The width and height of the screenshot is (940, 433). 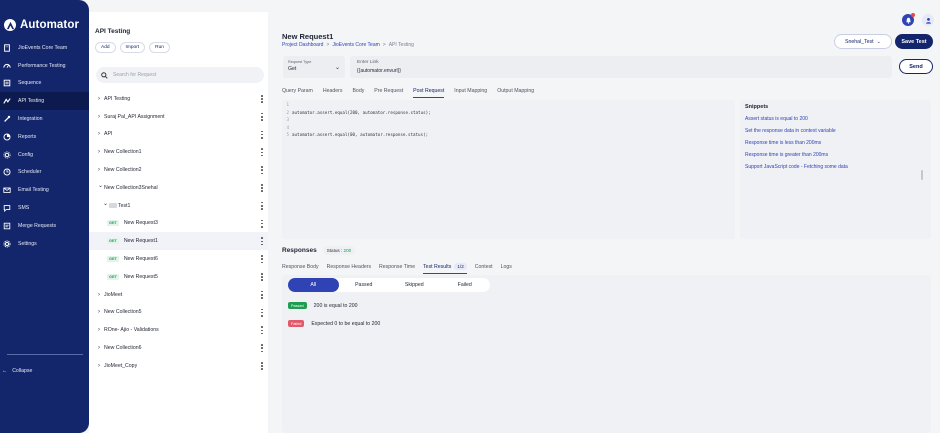 What do you see at coordinates (465, 285) in the screenshot?
I see `filter-failed: Failed` at bounding box center [465, 285].